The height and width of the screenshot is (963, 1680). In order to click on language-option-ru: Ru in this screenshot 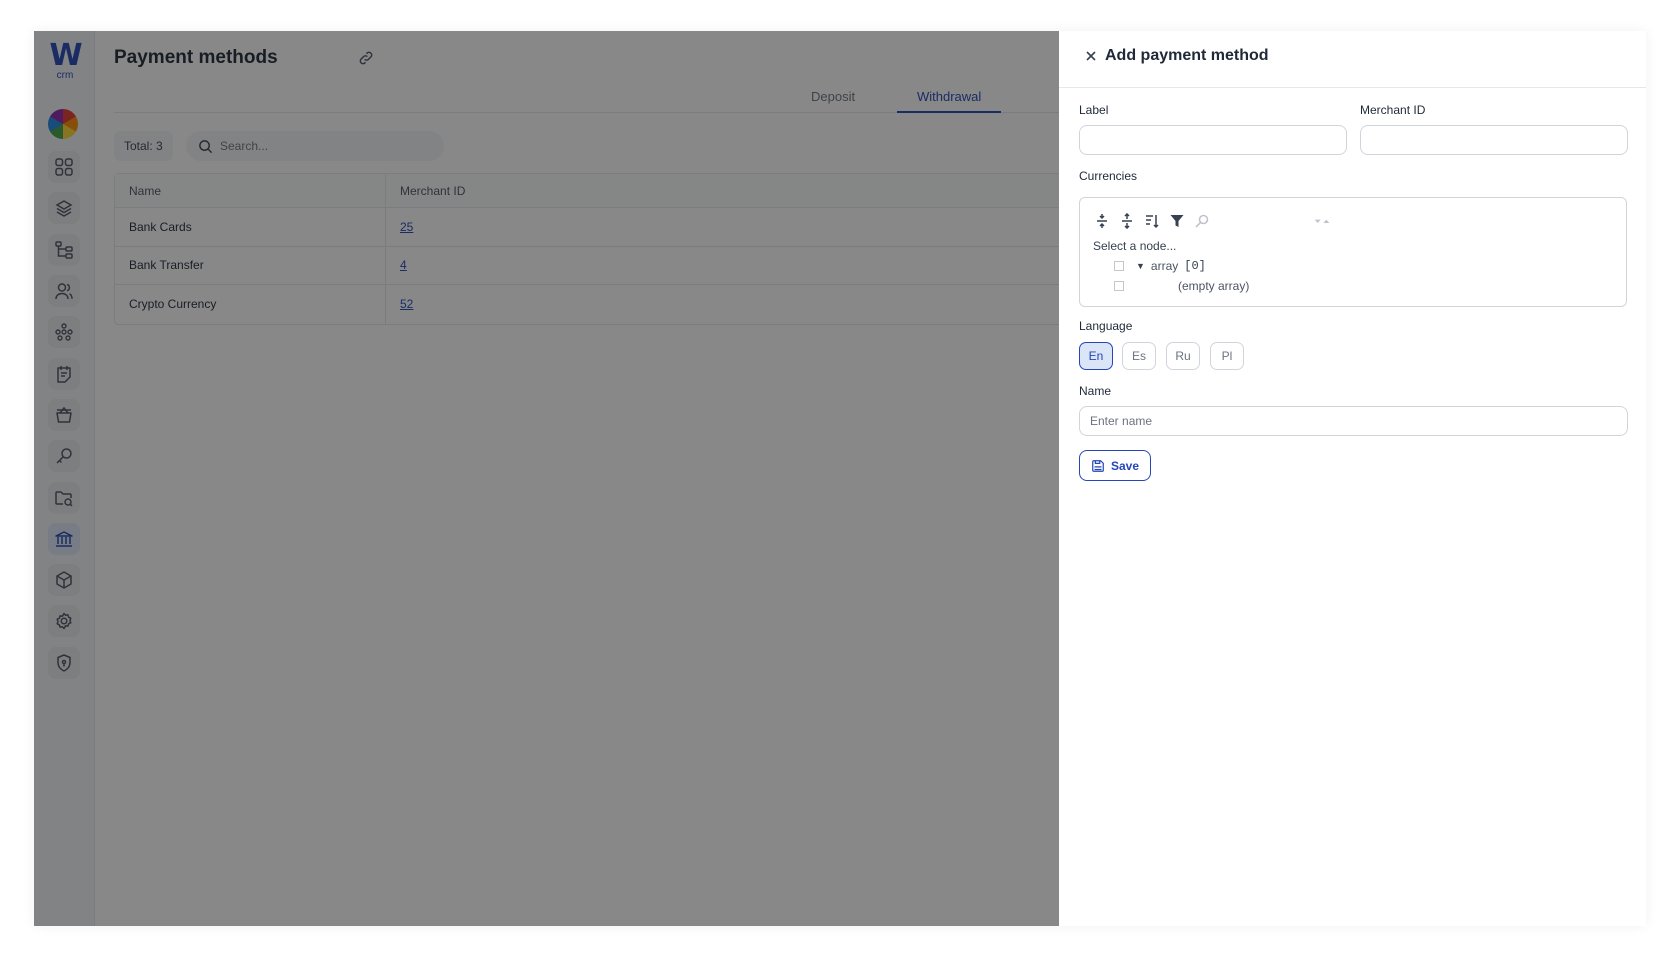, I will do `click(1183, 356)`.